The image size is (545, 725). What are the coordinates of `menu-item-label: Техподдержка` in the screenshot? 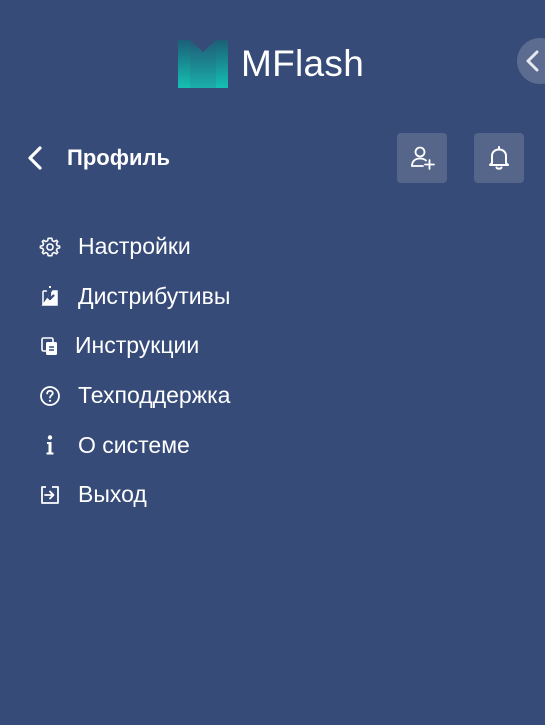 It's located at (154, 395).